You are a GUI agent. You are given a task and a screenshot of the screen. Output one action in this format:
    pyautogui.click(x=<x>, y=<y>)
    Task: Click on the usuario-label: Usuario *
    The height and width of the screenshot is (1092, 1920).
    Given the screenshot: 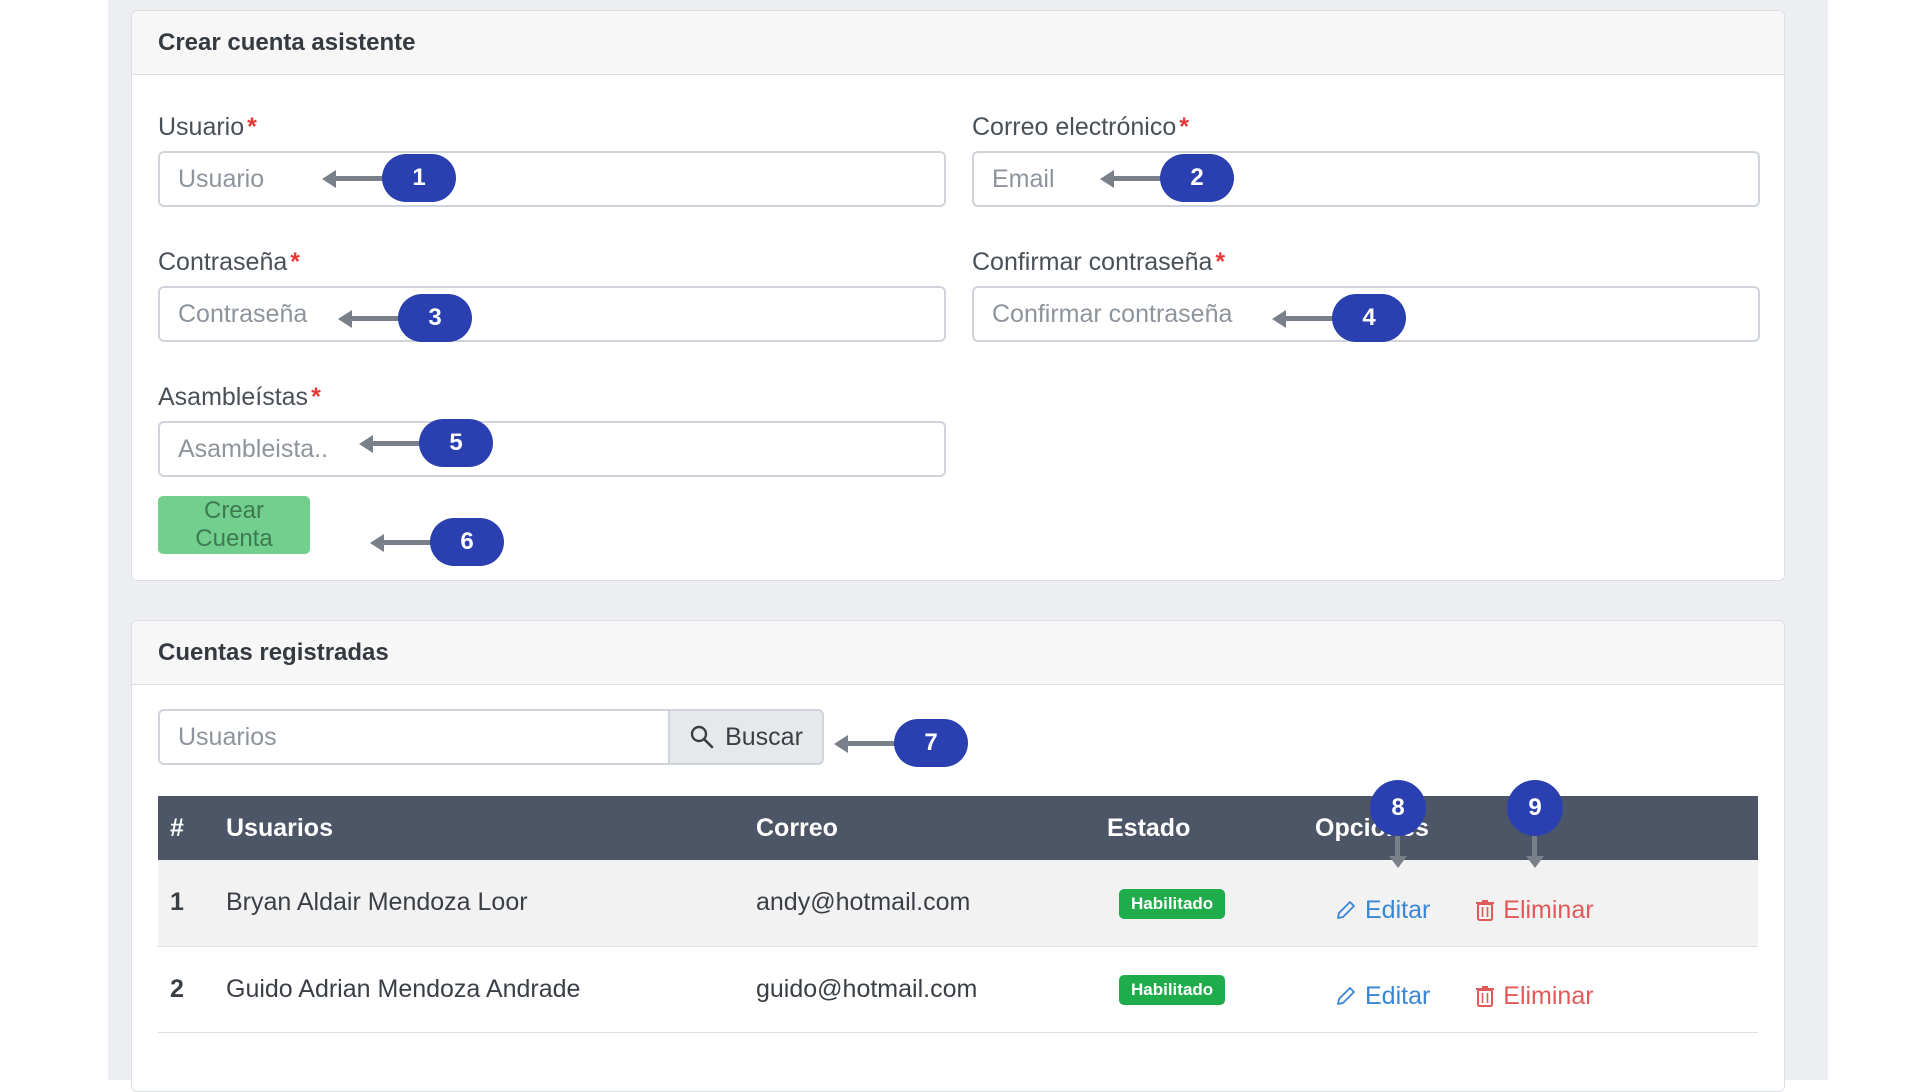 What is the action you would take?
    pyautogui.click(x=207, y=127)
    